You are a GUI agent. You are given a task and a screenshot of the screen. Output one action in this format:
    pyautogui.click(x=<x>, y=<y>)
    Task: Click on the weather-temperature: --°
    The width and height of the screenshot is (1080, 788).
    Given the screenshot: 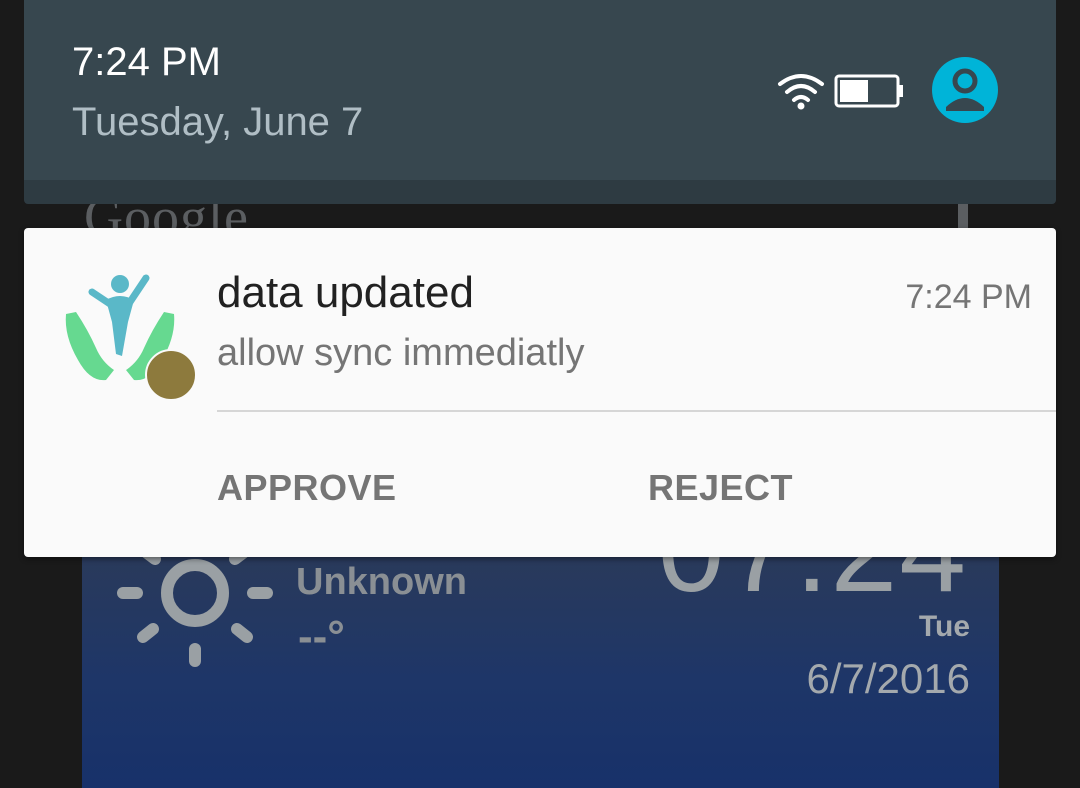 What is the action you would take?
    pyautogui.click(x=321, y=636)
    